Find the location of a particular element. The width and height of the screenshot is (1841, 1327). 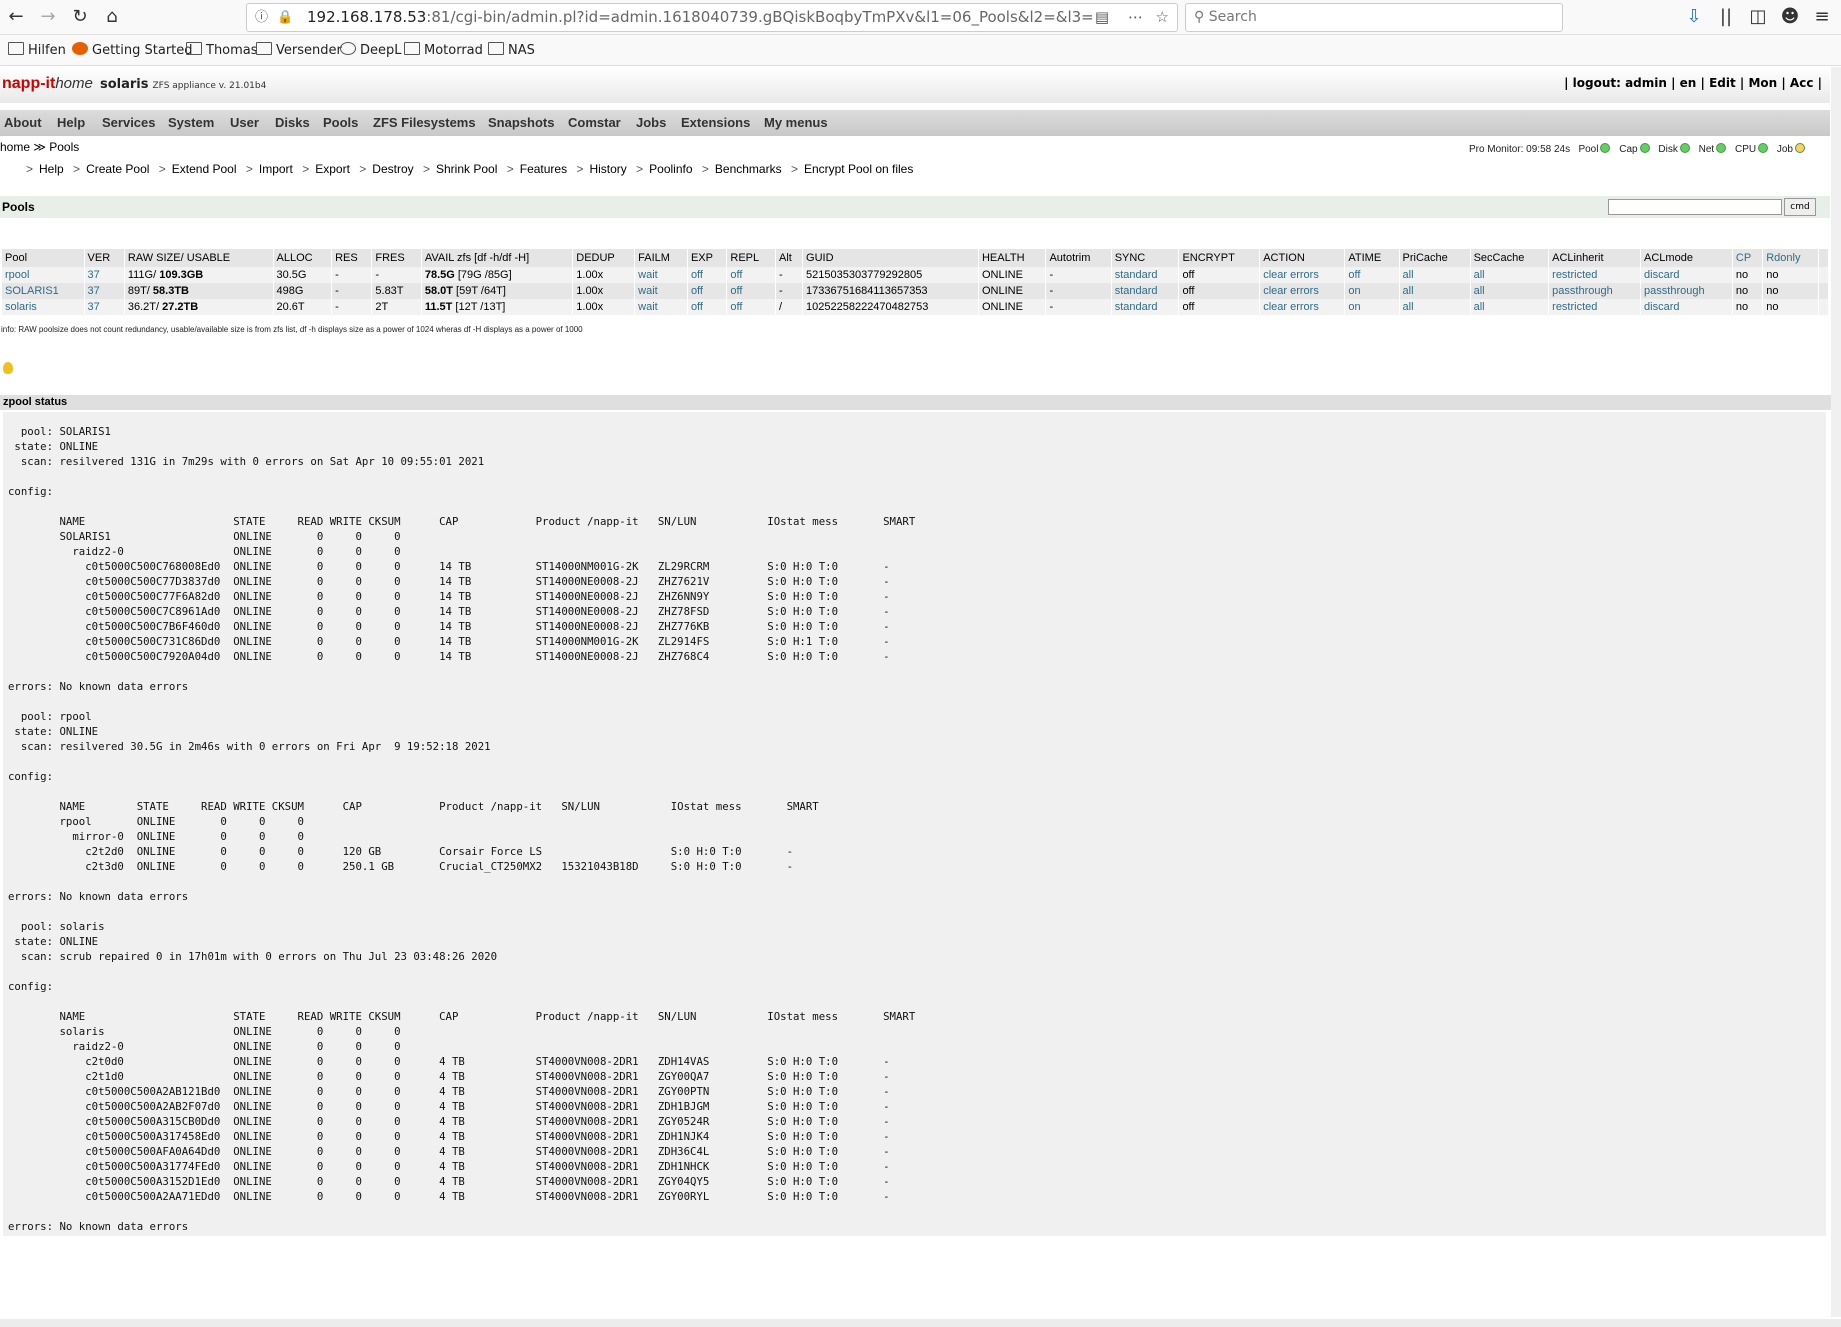

bookmark-getting-started: Getting Started is located at coordinates (132, 50).